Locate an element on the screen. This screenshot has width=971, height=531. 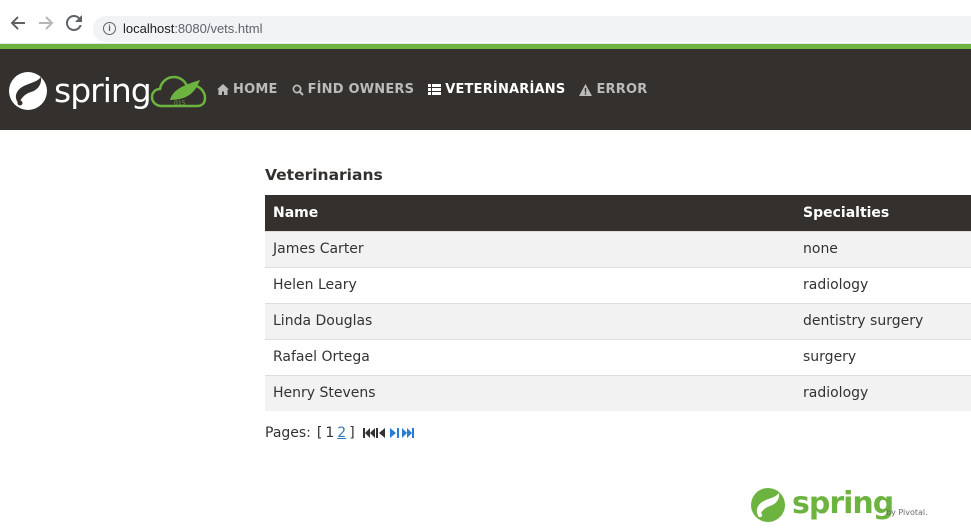
vet-name: Linda Douglas is located at coordinates (530, 320).